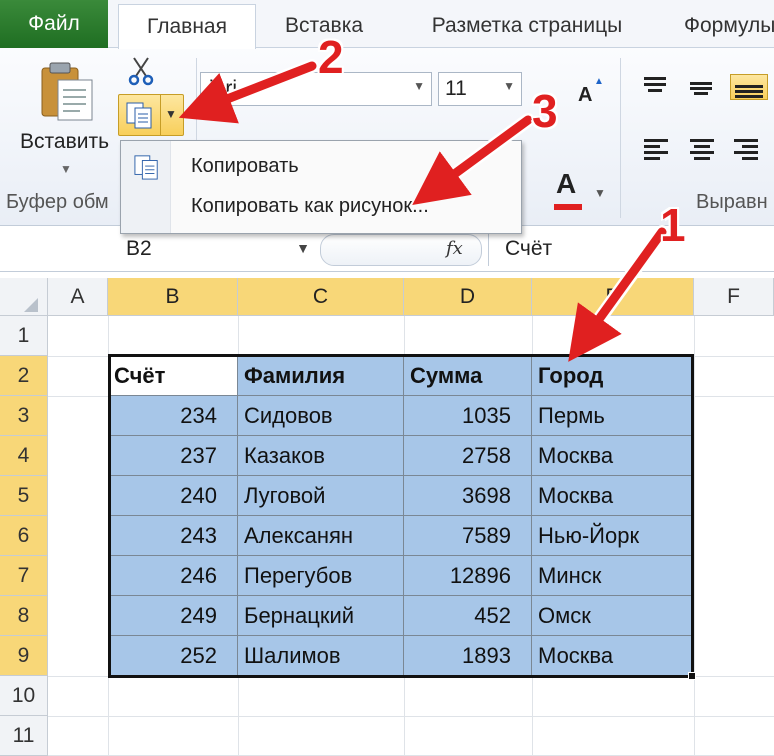  I want to click on table-cell: 452, so click(468, 616).